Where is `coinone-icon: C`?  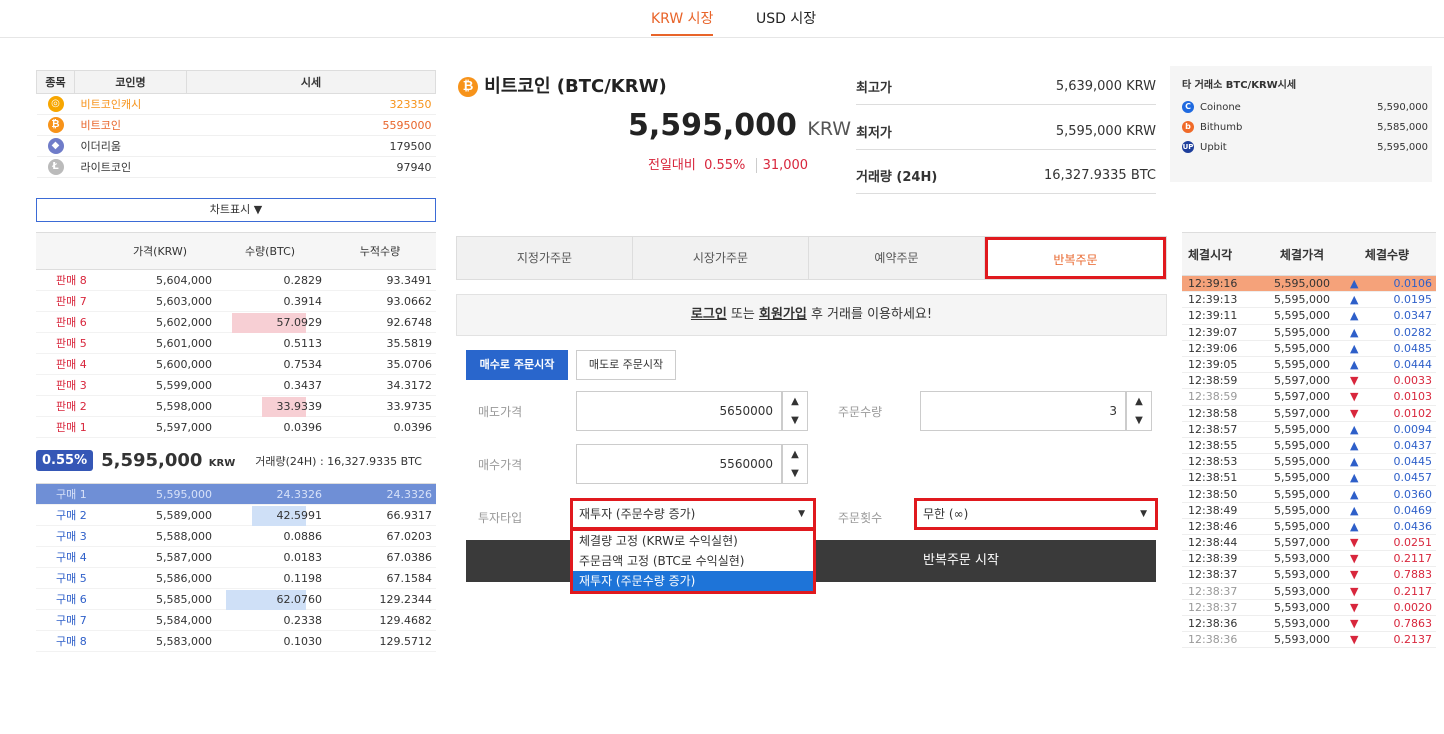 coinone-icon: C is located at coordinates (1188, 107).